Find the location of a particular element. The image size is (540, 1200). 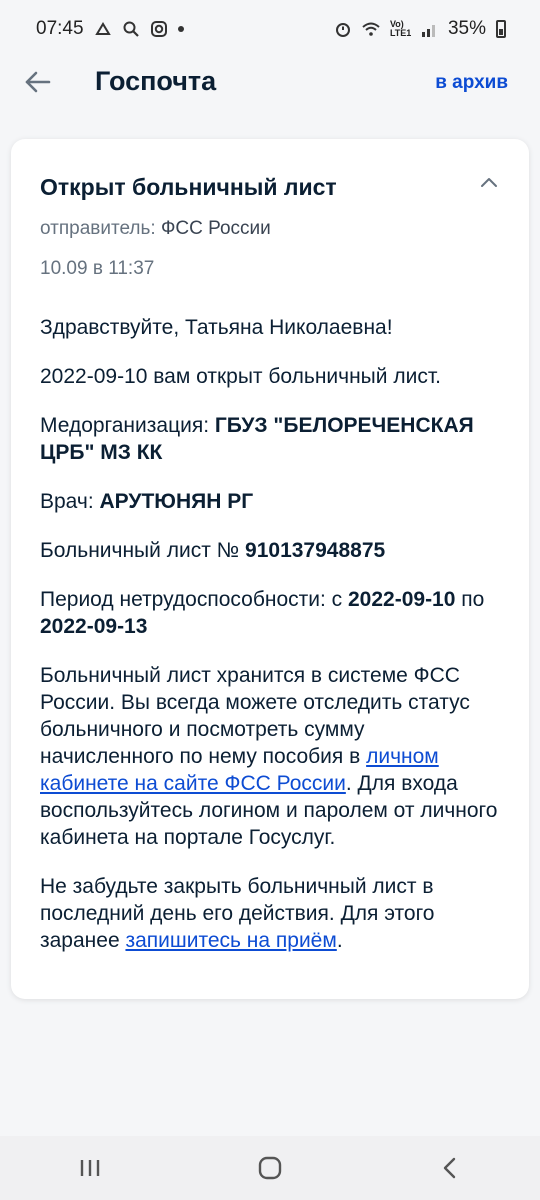

recent-apps-icon is located at coordinates (90, 1168).